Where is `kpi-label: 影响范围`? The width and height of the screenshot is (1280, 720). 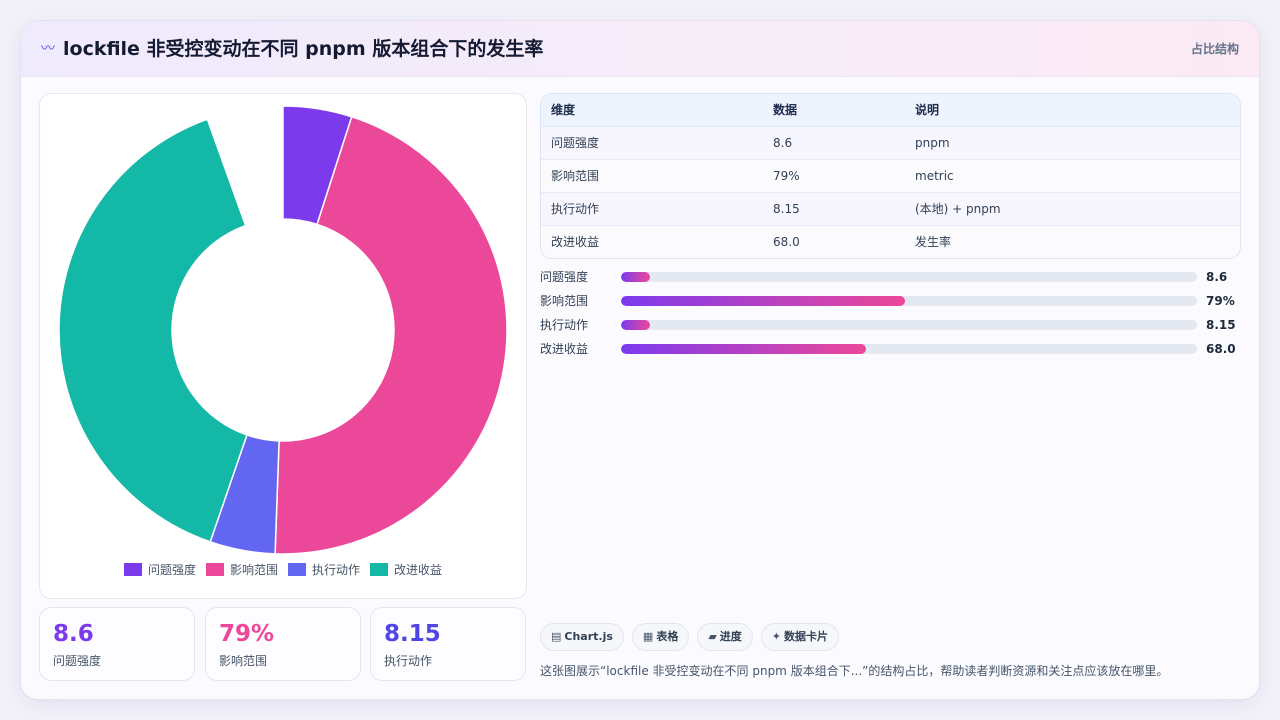 kpi-label: 影响范围 is located at coordinates (243, 661).